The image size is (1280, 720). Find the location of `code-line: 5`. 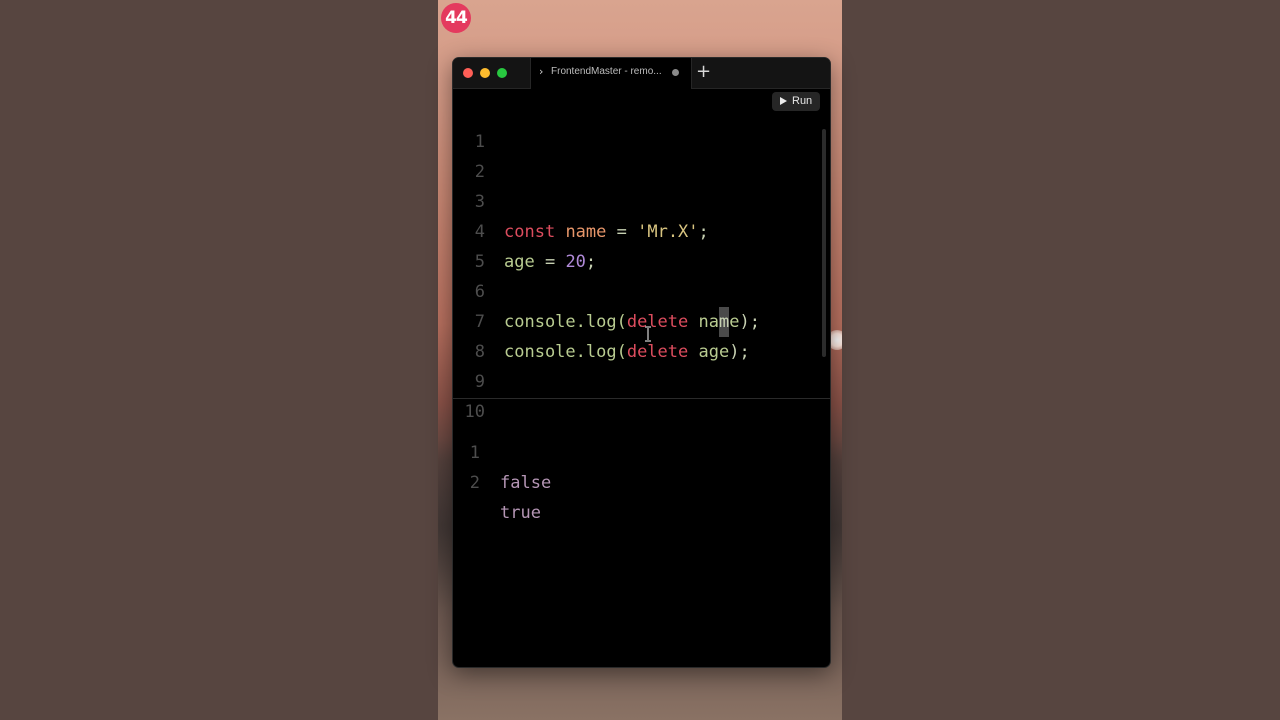

code-line: 5 is located at coordinates (641, 244).